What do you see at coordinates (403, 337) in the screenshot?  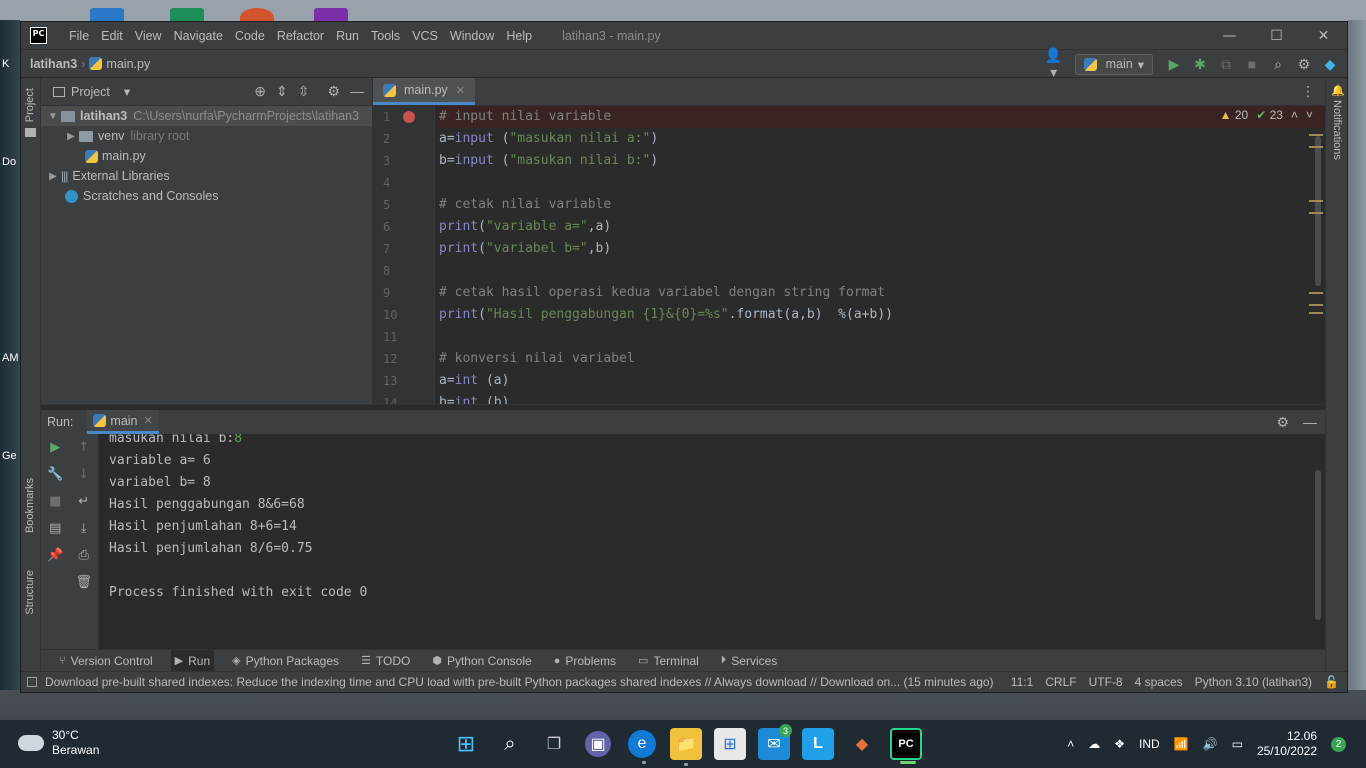 I see `line-number: 11` at bounding box center [403, 337].